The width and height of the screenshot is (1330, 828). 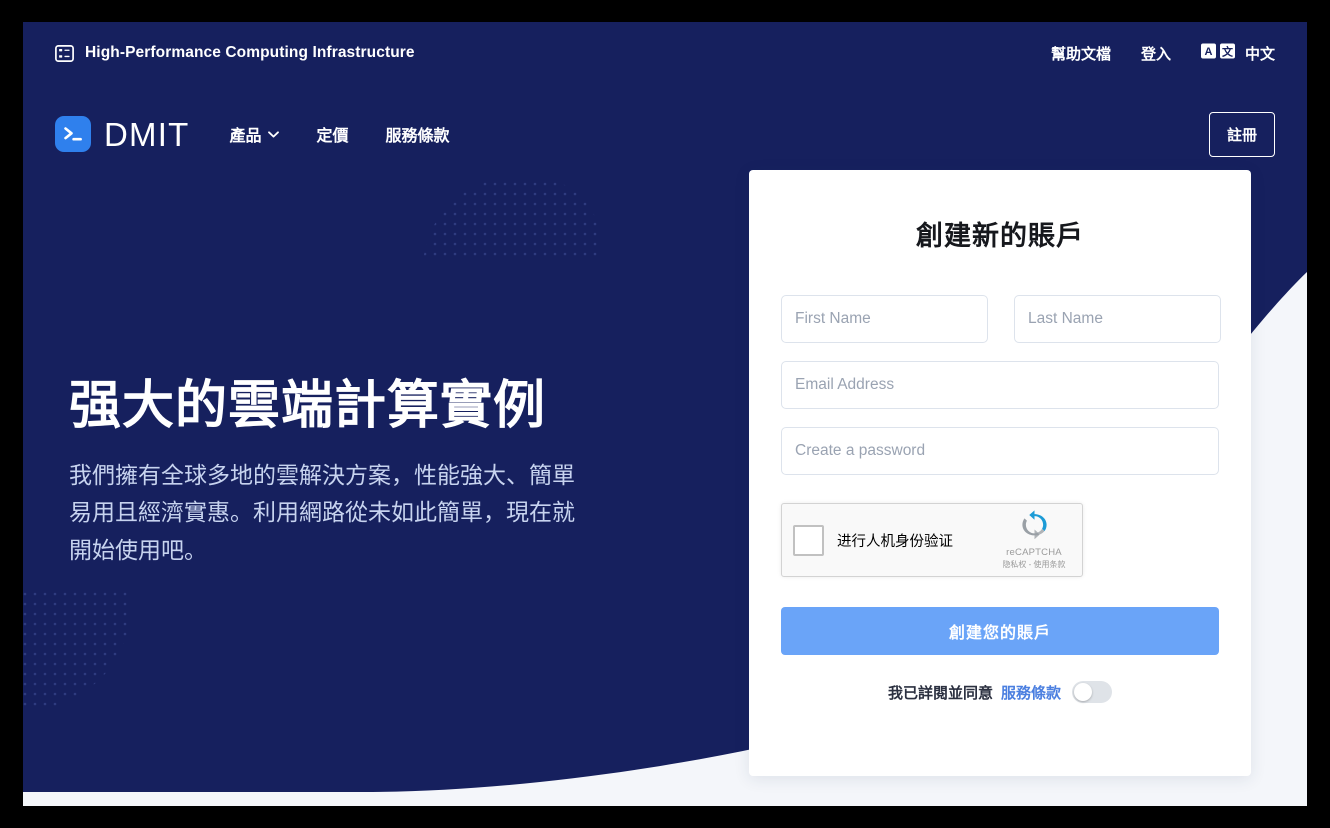 I want to click on nav-pricing-label: 定價, so click(x=332, y=136).